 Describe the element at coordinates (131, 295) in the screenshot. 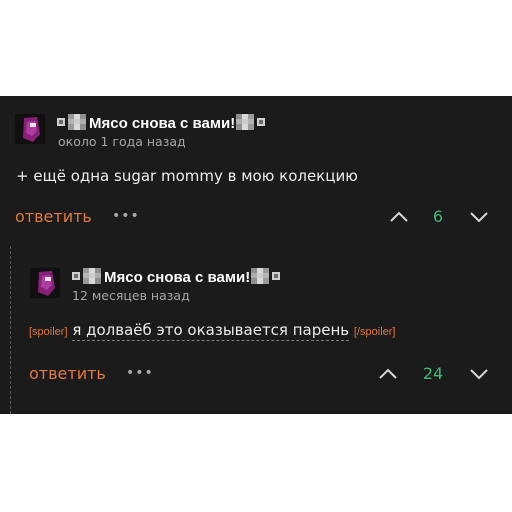

I see `timestamp: 12 месяцев назад` at that location.